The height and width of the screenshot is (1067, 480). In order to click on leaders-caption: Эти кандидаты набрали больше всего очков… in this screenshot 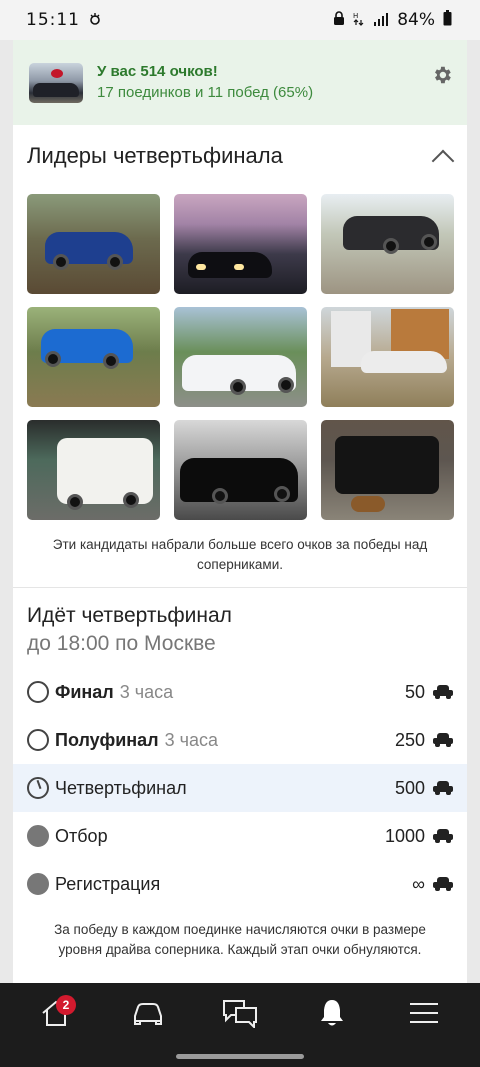, I will do `click(240, 554)`.